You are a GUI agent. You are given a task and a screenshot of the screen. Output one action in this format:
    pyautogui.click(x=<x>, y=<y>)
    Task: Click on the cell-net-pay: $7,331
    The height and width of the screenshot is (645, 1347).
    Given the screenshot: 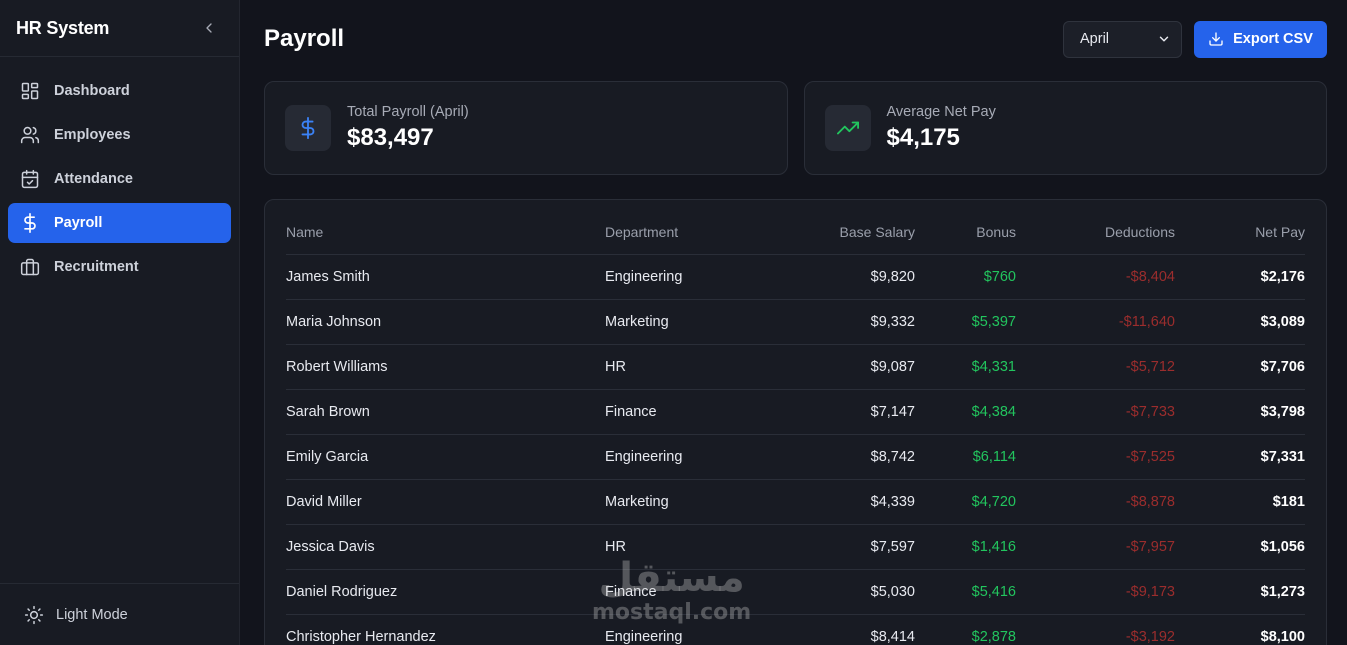 What is the action you would take?
    pyautogui.click(x=1240, y=457)
    